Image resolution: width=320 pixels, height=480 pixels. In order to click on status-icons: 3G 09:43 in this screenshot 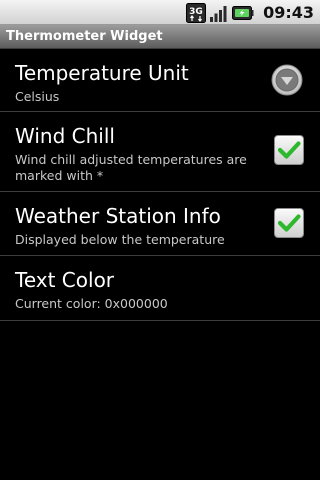, I will do `click(250, 12)`.